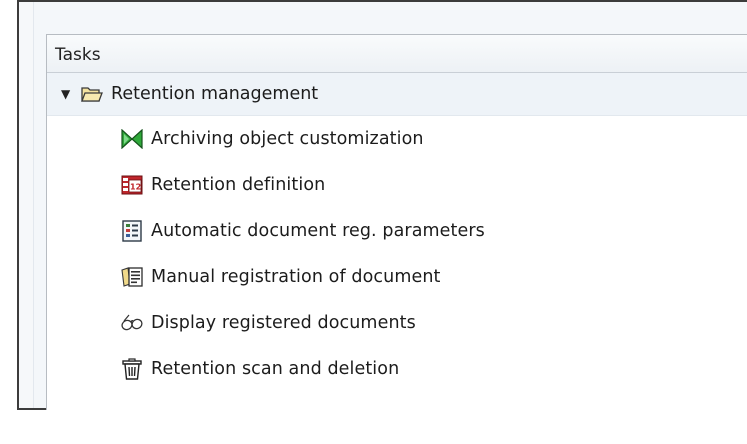 The height and width of the screenshot is (444, 747). Describe the element at coordinates (132, 369) in the screenshot. I see `trash-icon` at that location.